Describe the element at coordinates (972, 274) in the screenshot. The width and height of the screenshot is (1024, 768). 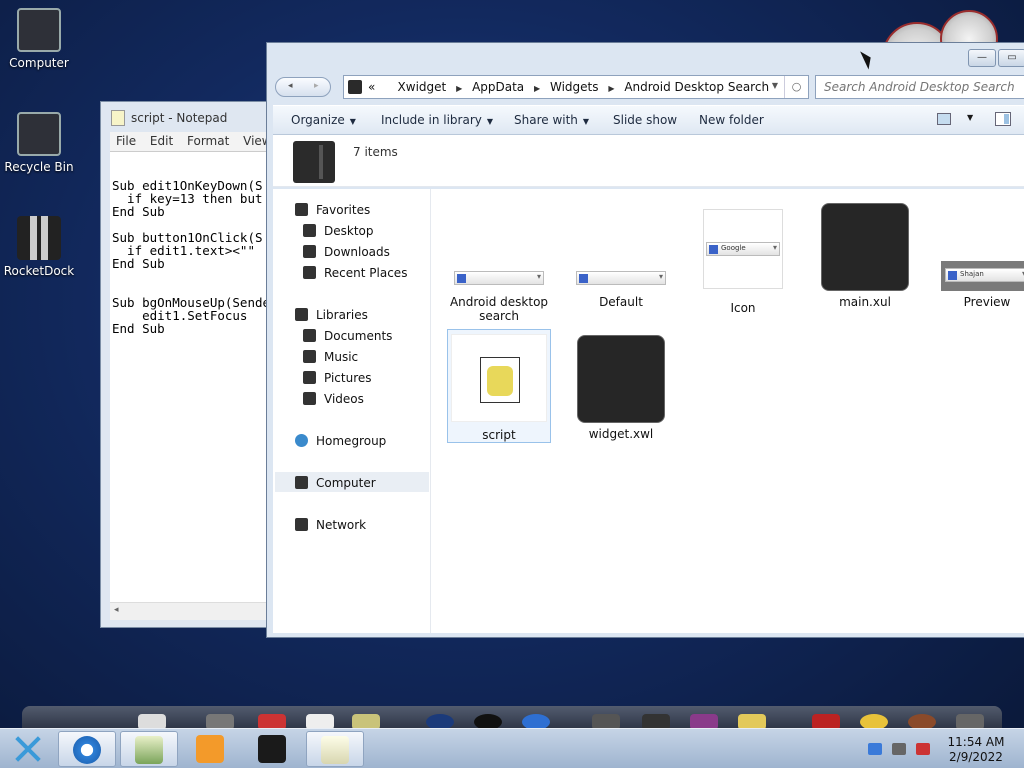
I see `thumbnail-text: Shajan` at that location.